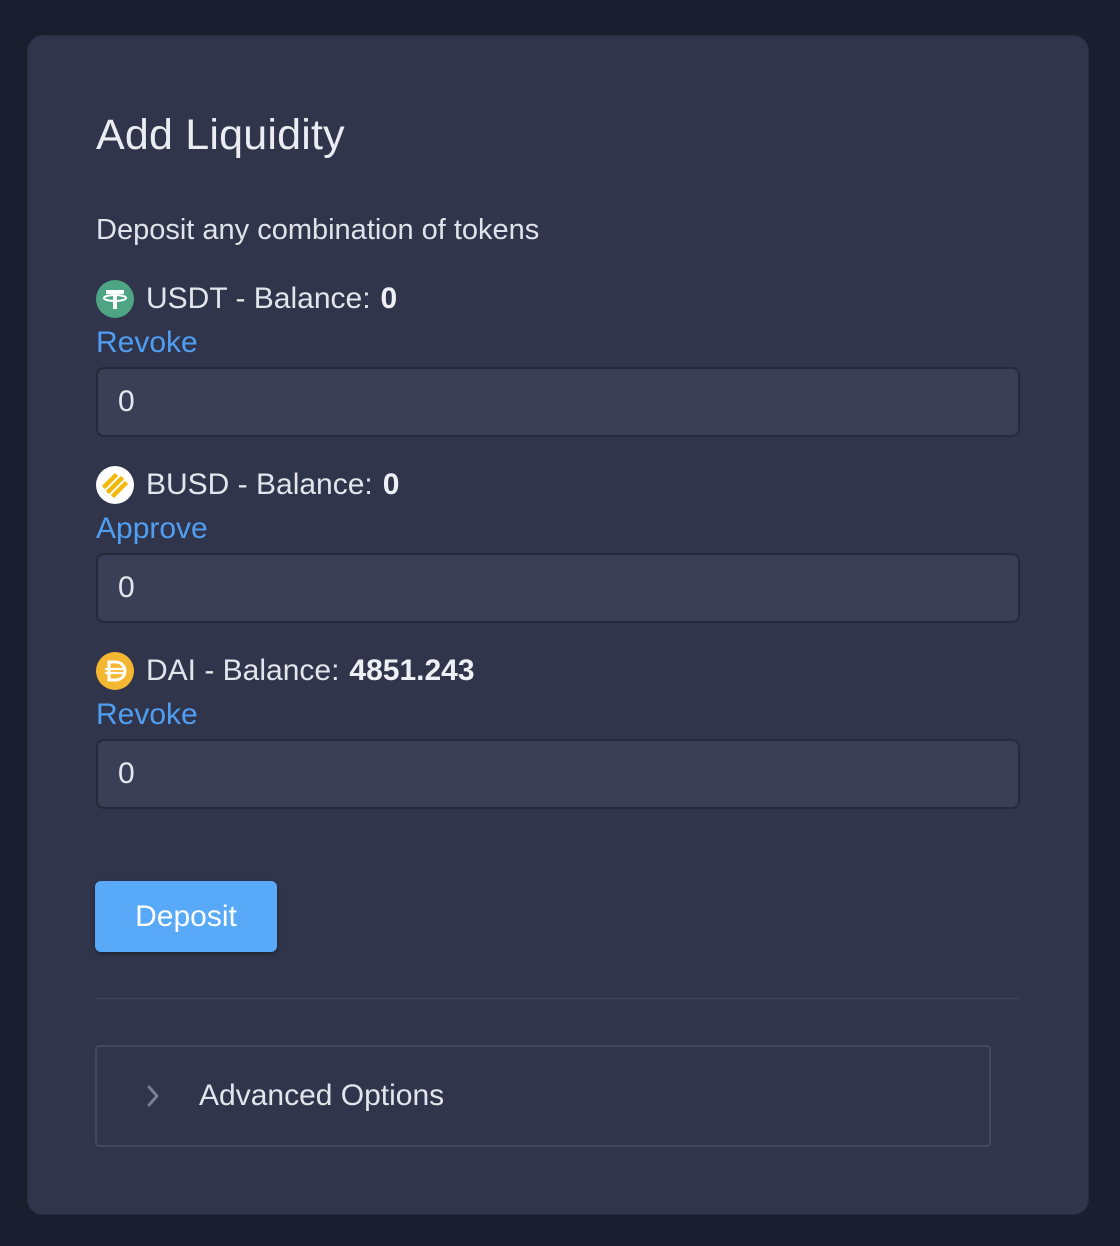 The height and width of the screenshot is (1246, 1120). I want to click on token-label: USDT - Balance:, so click(258, 298).